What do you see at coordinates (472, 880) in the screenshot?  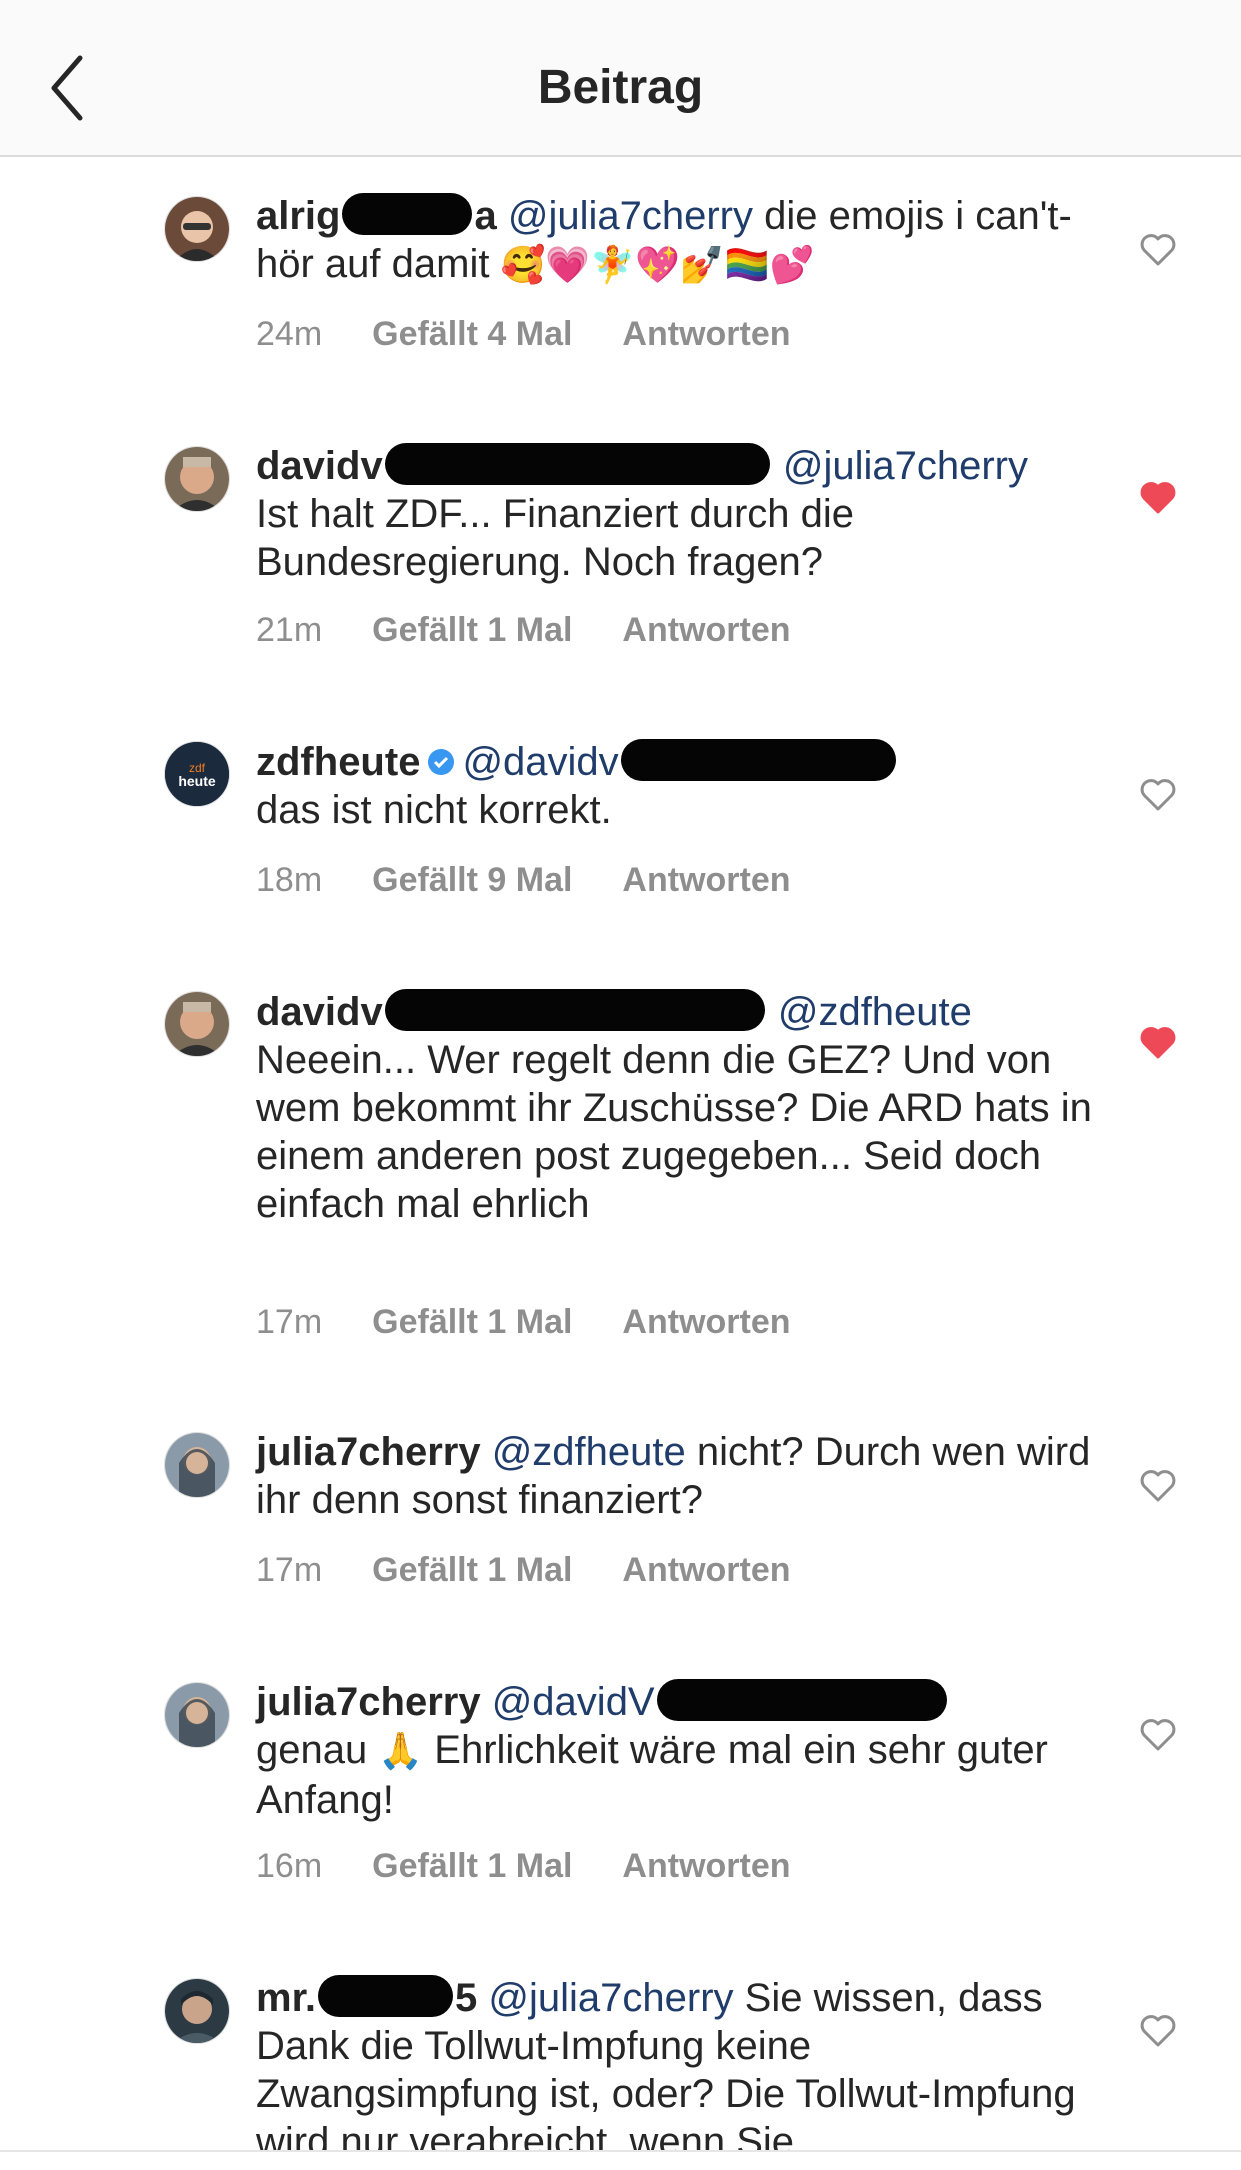 I see `likes-count-button: Gefällt 9 Mal` at bounding box center [472, 880].